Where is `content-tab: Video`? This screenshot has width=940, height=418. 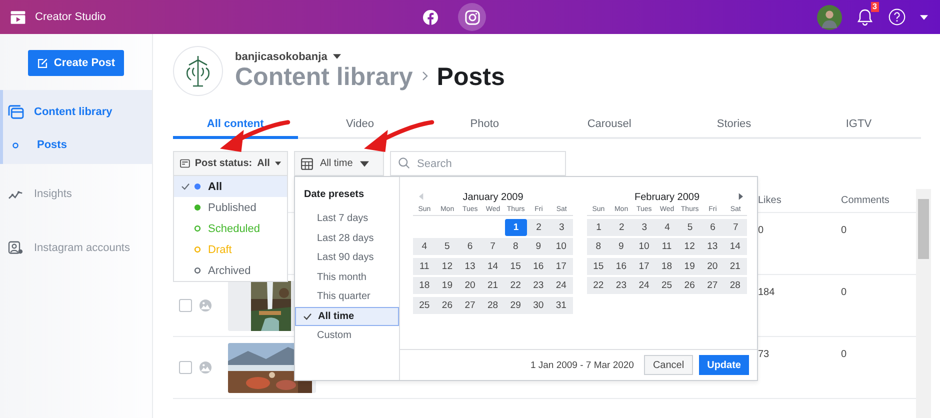 content-tab: Video is located at coordinates (360, 125).